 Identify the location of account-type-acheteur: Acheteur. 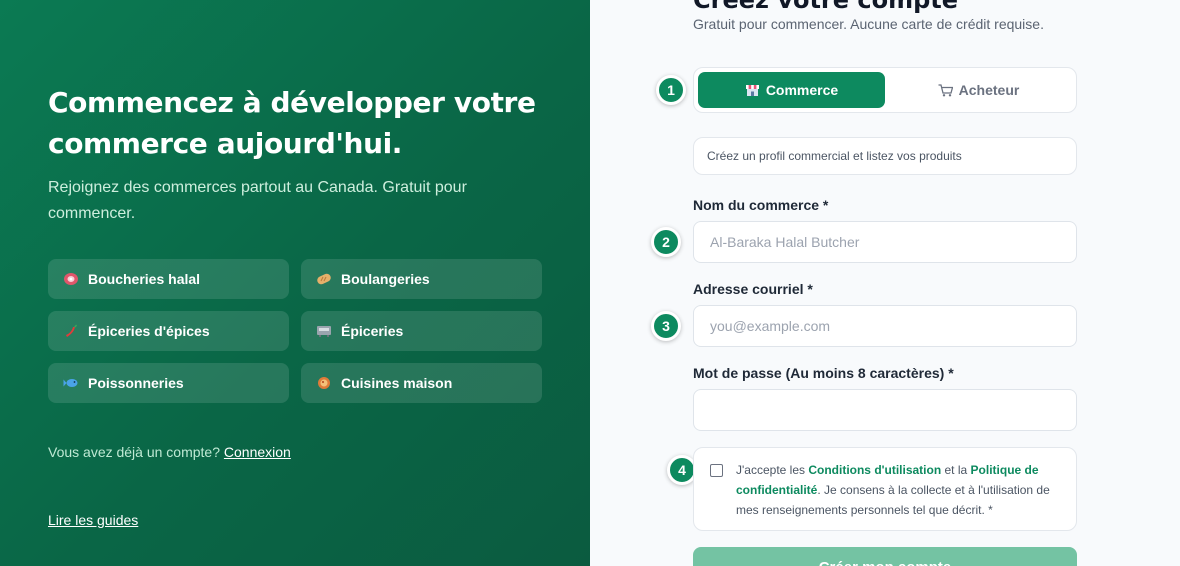
(978, 90).